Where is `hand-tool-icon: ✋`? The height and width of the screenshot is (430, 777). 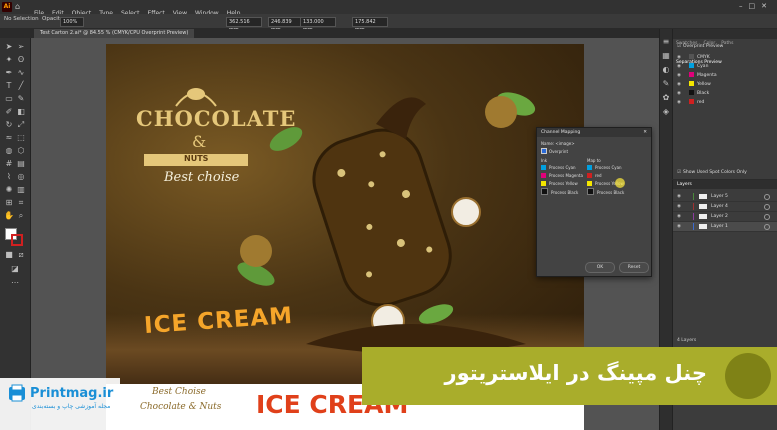 hand-tool-icon: ✋ is located at coordinates (9, 216).